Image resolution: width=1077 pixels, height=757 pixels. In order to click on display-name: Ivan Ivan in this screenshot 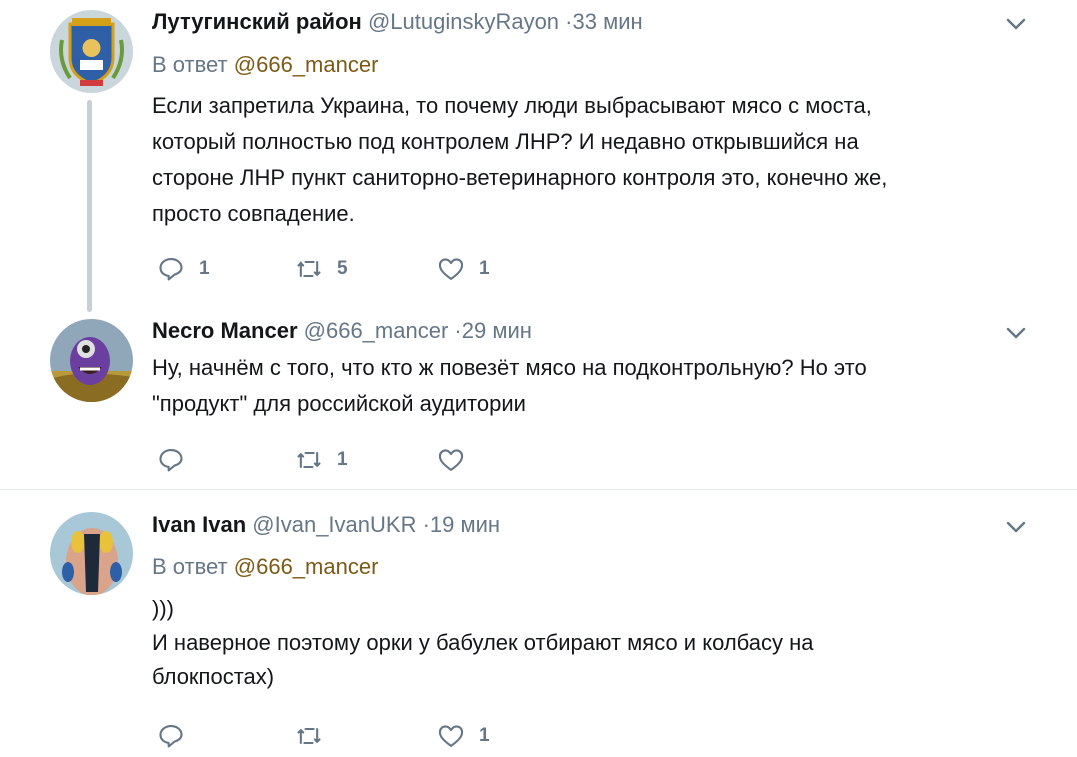, I will do `click(199, 524)`.